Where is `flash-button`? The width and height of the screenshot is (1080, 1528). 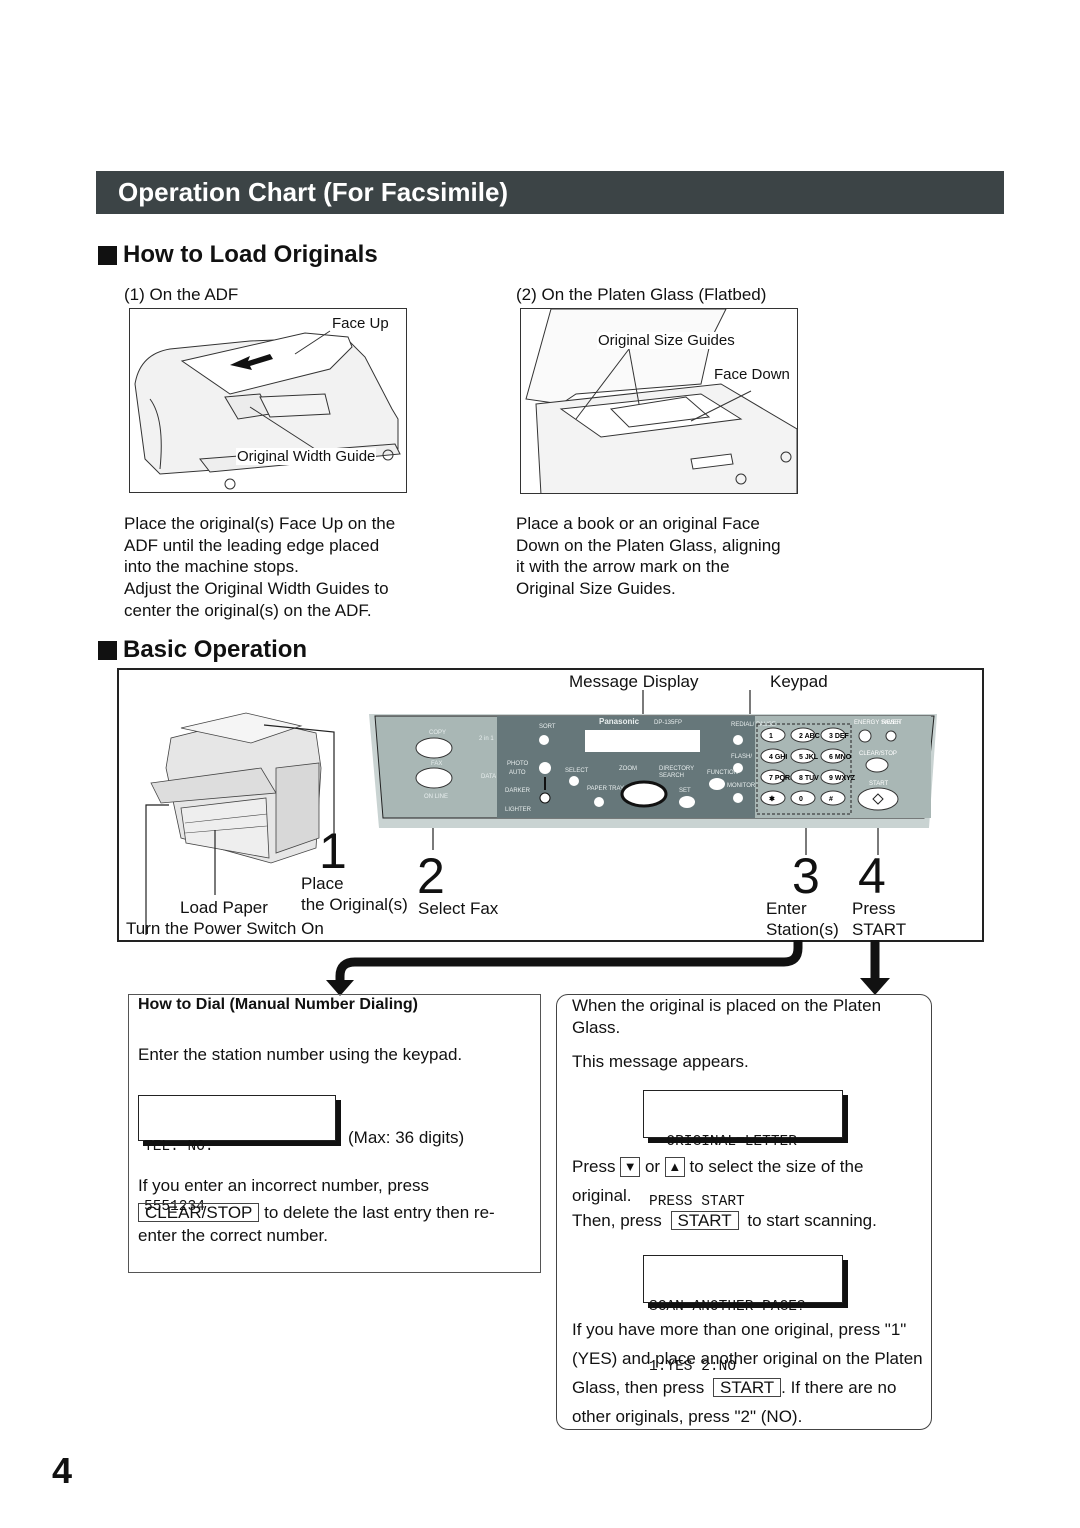
flash-button is located at coordinates (738, 768).